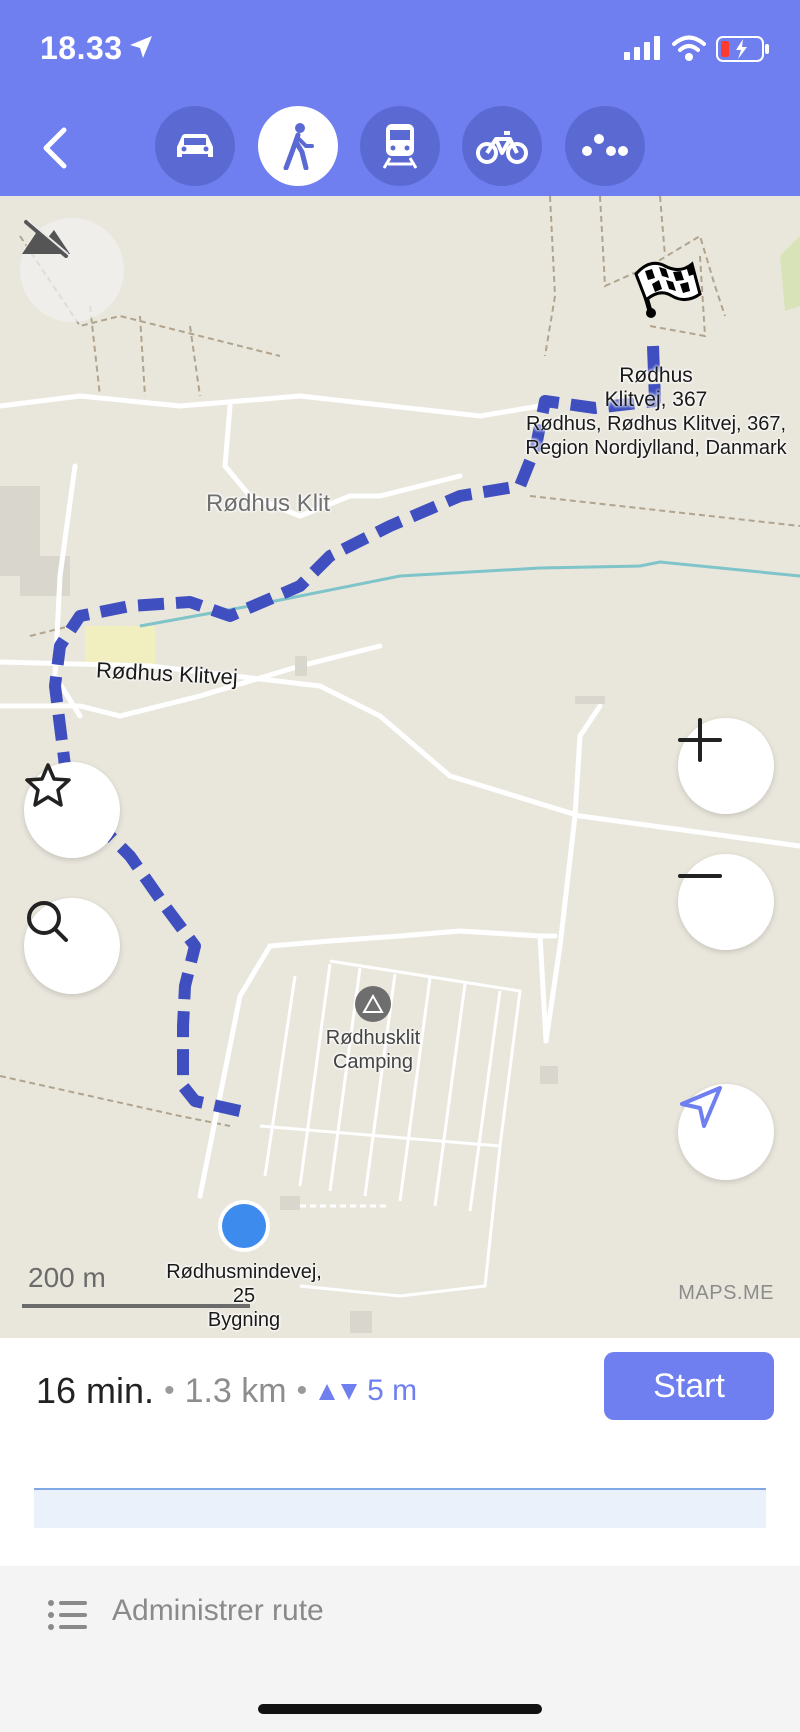 Image resolution: width=800 pixels, height=1732 pixels. What do you see at coordinates (338, 1392) in the screenshot?
I see `elevation-up-down-icon` at bounding box center [338, 1392].